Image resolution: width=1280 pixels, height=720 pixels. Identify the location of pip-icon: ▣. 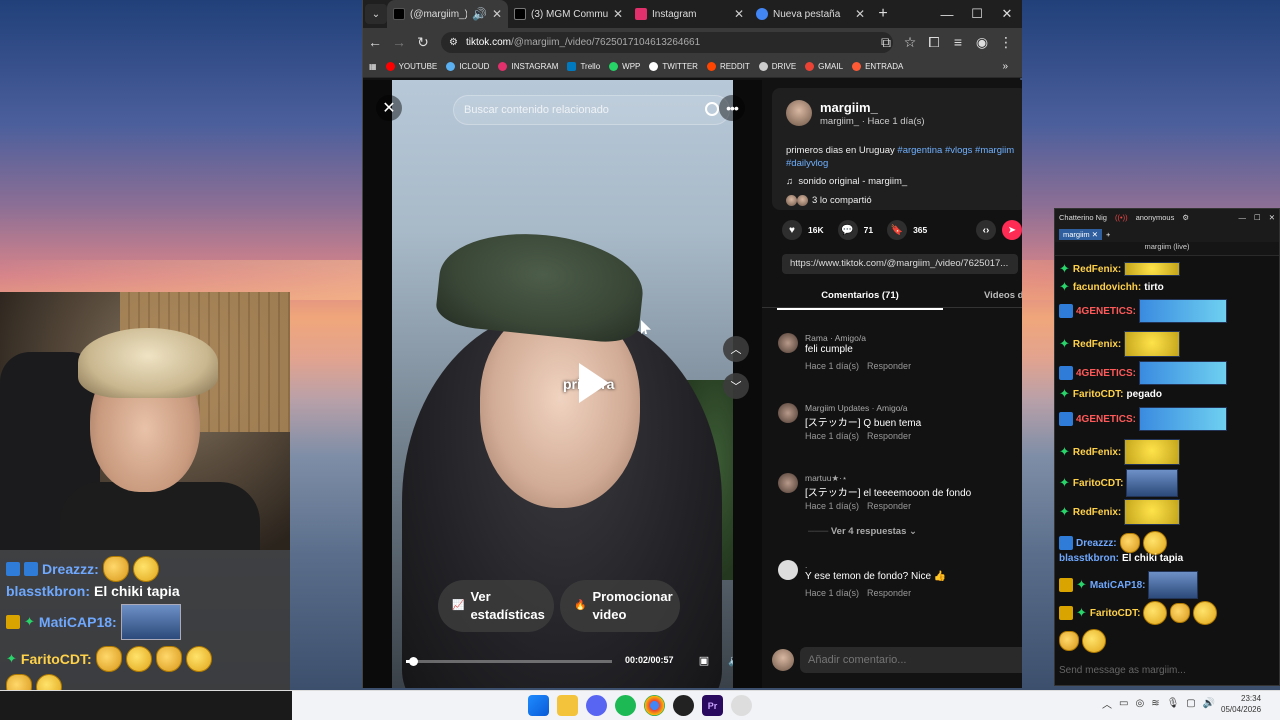
(704, 660).